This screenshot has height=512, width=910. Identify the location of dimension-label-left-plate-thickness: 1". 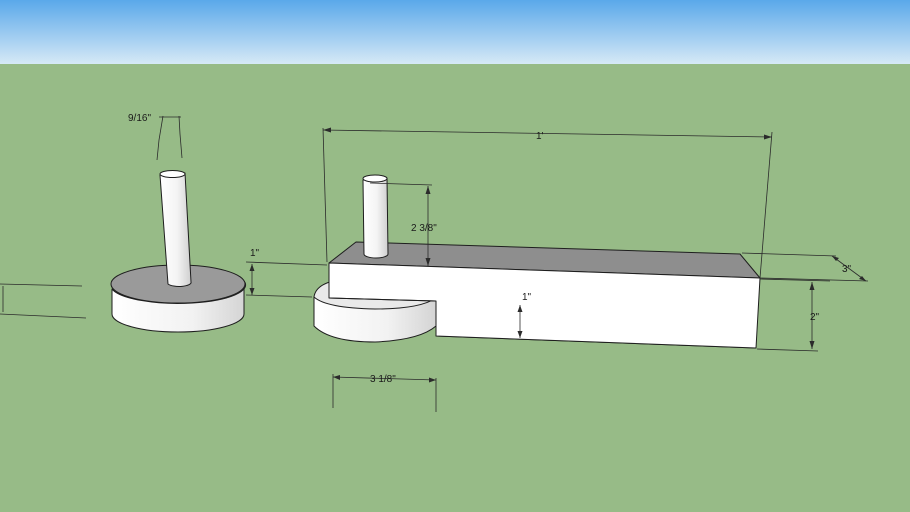
(255, 253).